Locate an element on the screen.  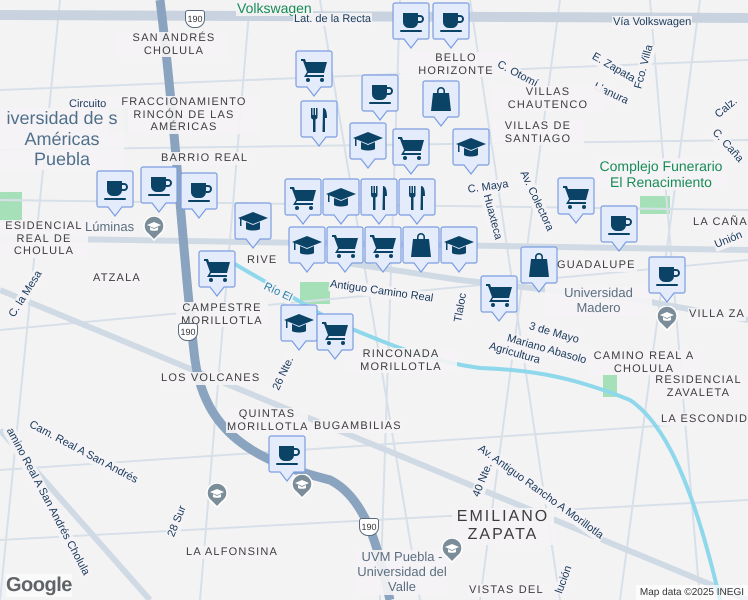
place-label: iversidad de s Américas Puebla is located at coordinates (62, 139).